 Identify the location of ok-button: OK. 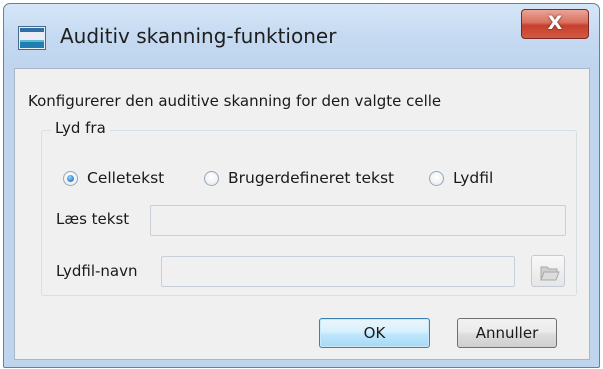
(374, 333).